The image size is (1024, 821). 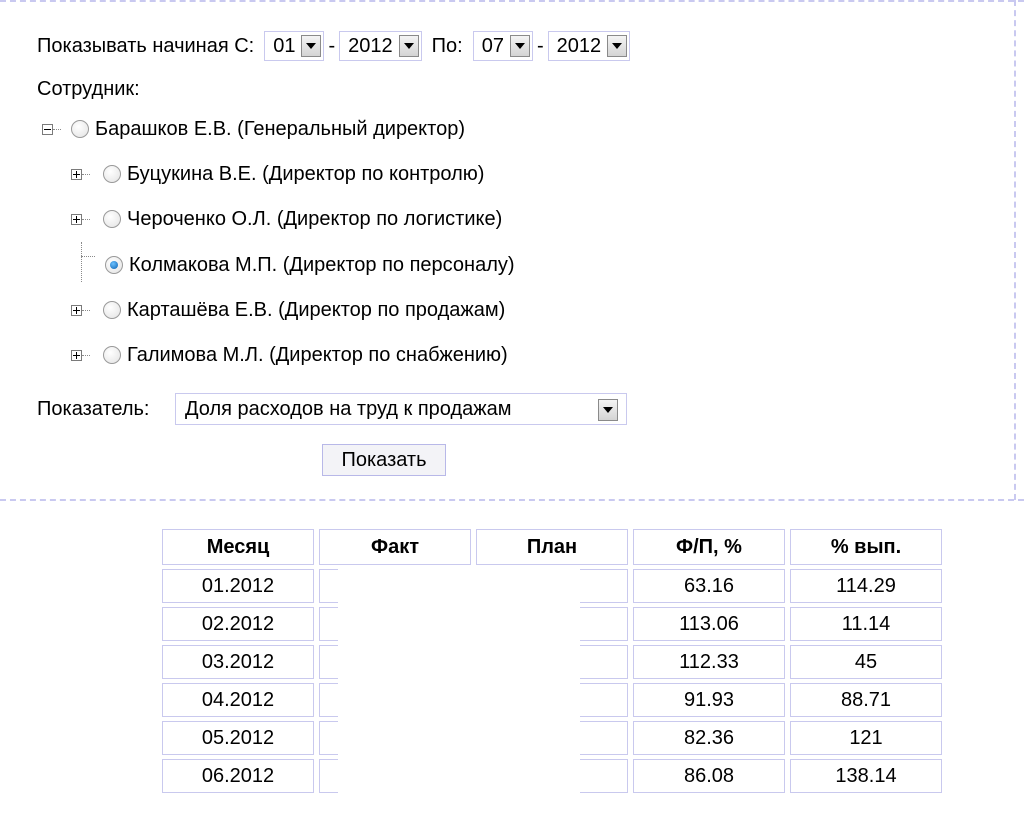 I want to click on cell-fp: 86.08, so click(x=709, y=776).